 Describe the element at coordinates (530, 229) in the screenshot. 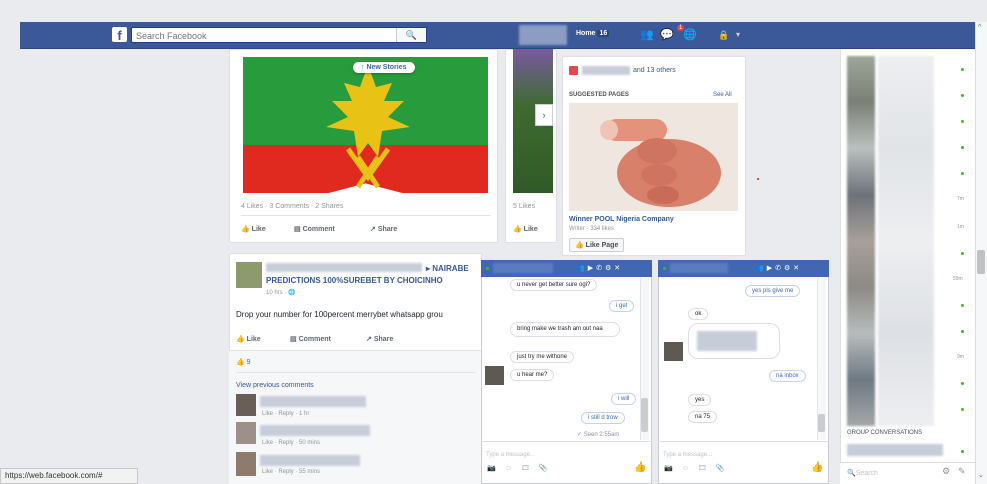

I see `second-like-label: Like` at that location.